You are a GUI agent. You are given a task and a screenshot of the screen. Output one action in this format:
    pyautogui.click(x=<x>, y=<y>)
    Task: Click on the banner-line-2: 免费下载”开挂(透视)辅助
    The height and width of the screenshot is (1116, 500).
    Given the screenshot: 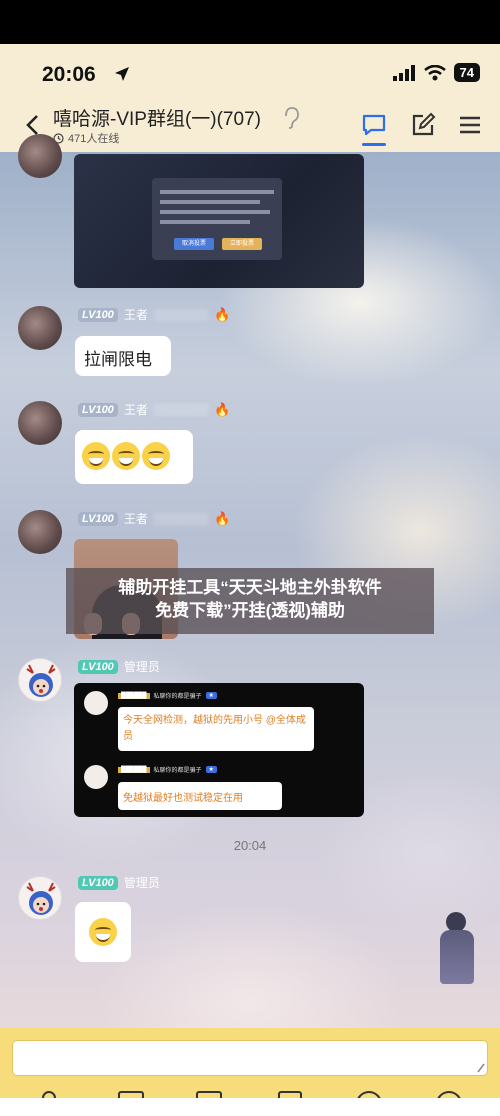 What is the action you would take?
    pyautogui.click(x=250, y=610)
    